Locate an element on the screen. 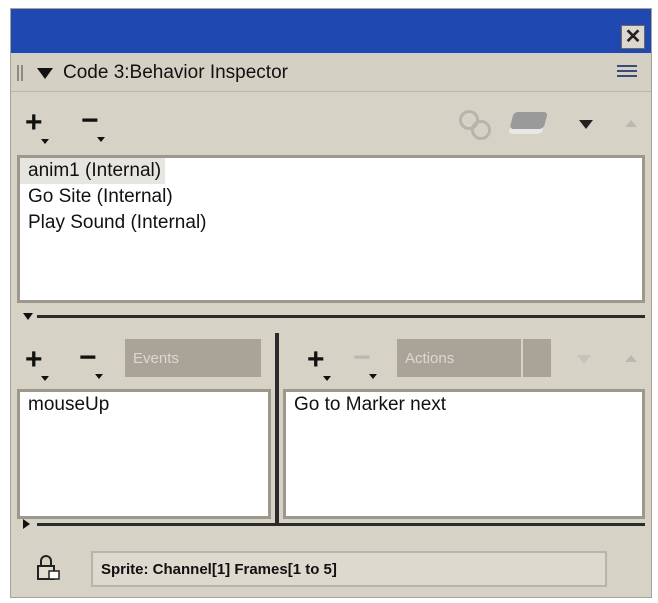 The image size is (658, 603). events-dropdown: Events is located at coordinates (193, 358).